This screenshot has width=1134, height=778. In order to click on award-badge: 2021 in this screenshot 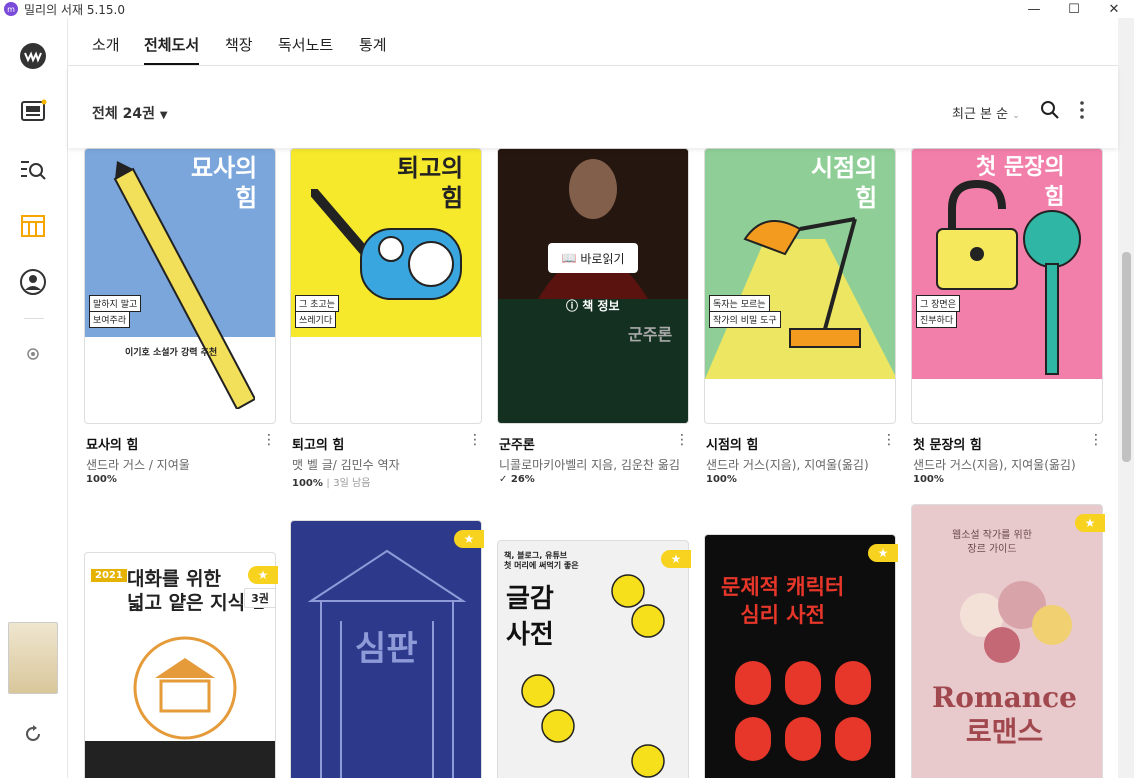, I will do `click(109, 575)`.